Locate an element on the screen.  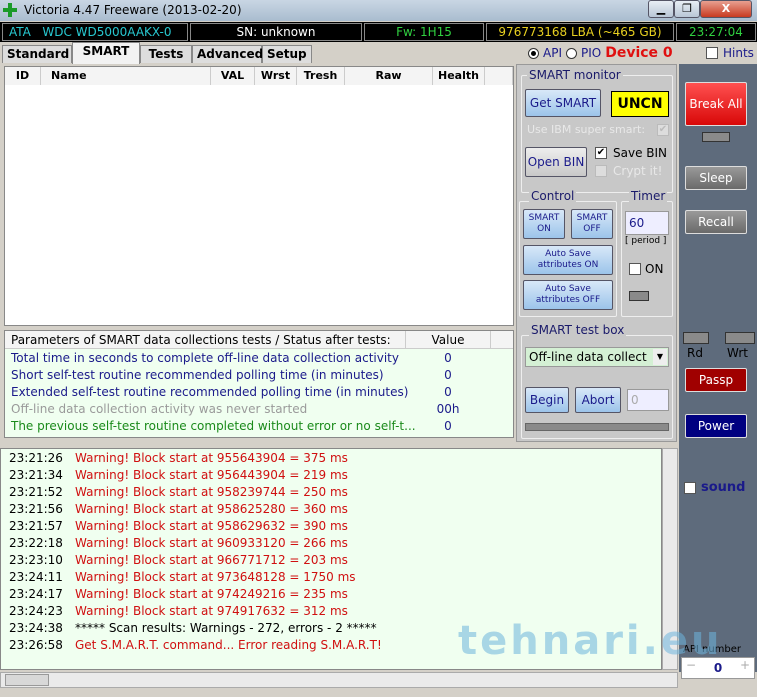
capacity: 976773168 LBA (~465 GB) is located at coordinates (580, 32).